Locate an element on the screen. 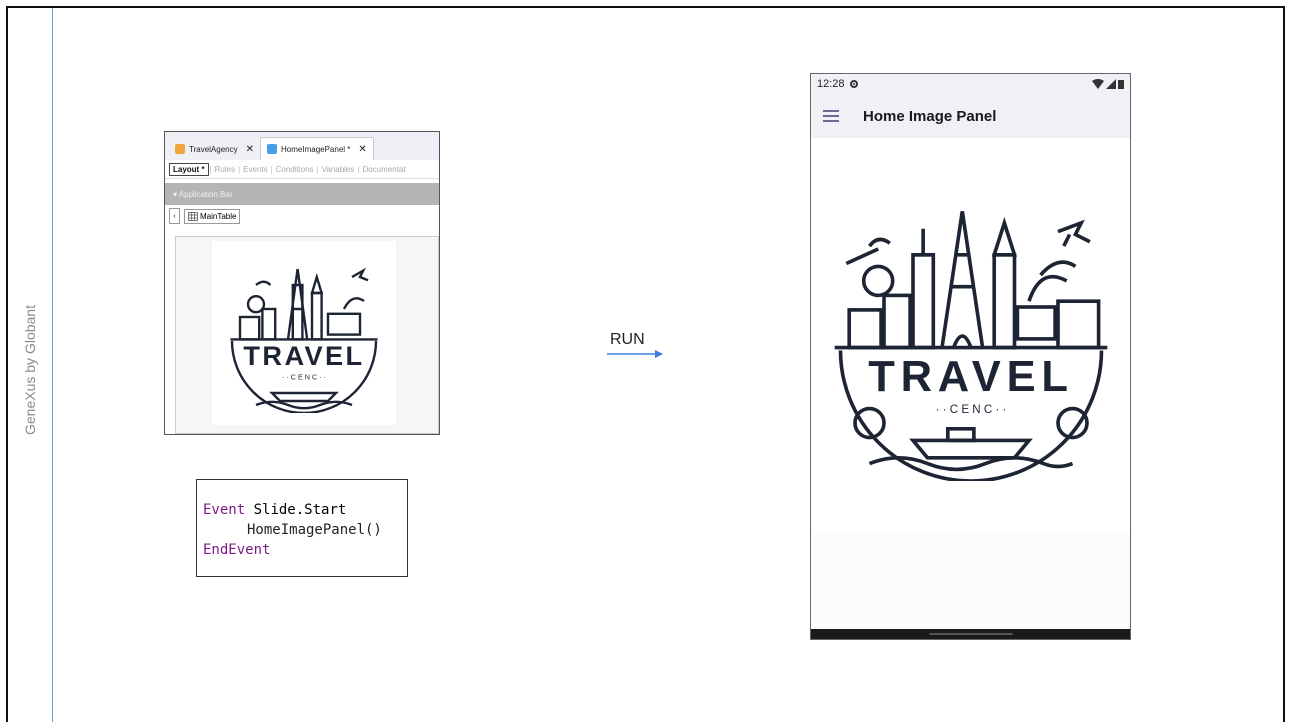 This screenshot has width=1293, height=722. subtab-events: Events is located at coordinates (255, 169).